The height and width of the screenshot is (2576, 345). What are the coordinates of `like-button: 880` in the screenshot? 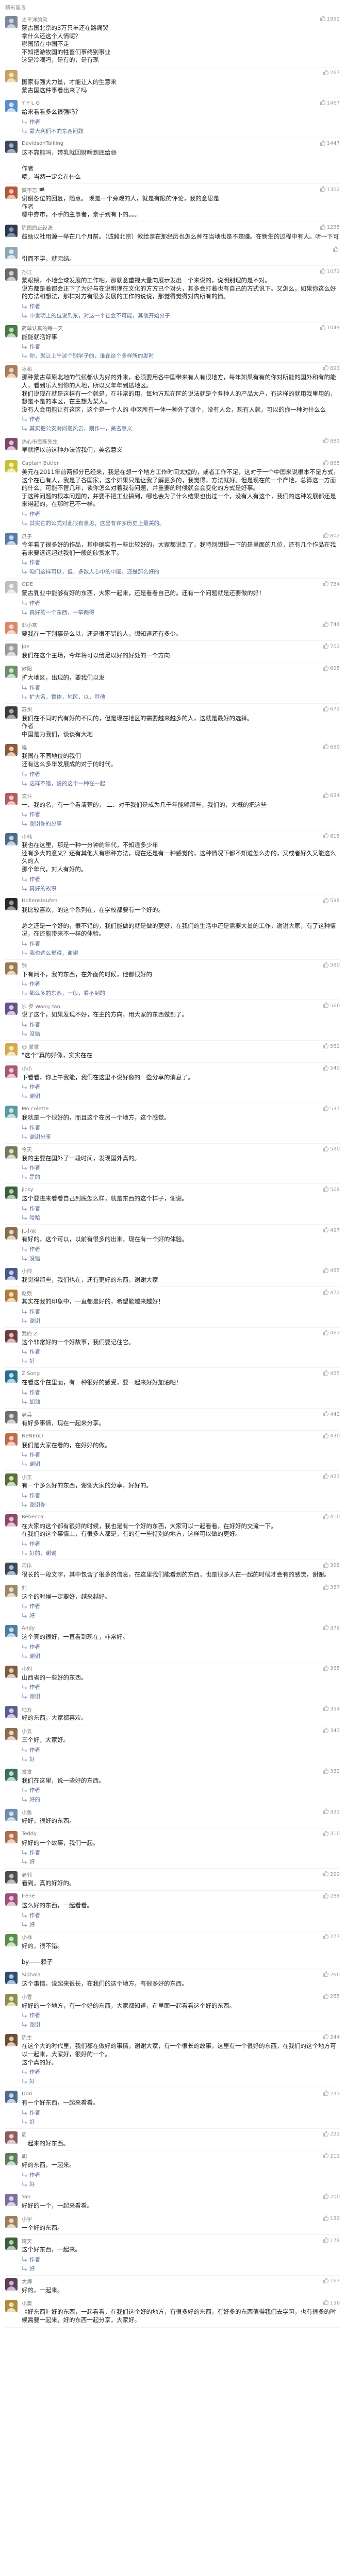 It's located at (331, 441).